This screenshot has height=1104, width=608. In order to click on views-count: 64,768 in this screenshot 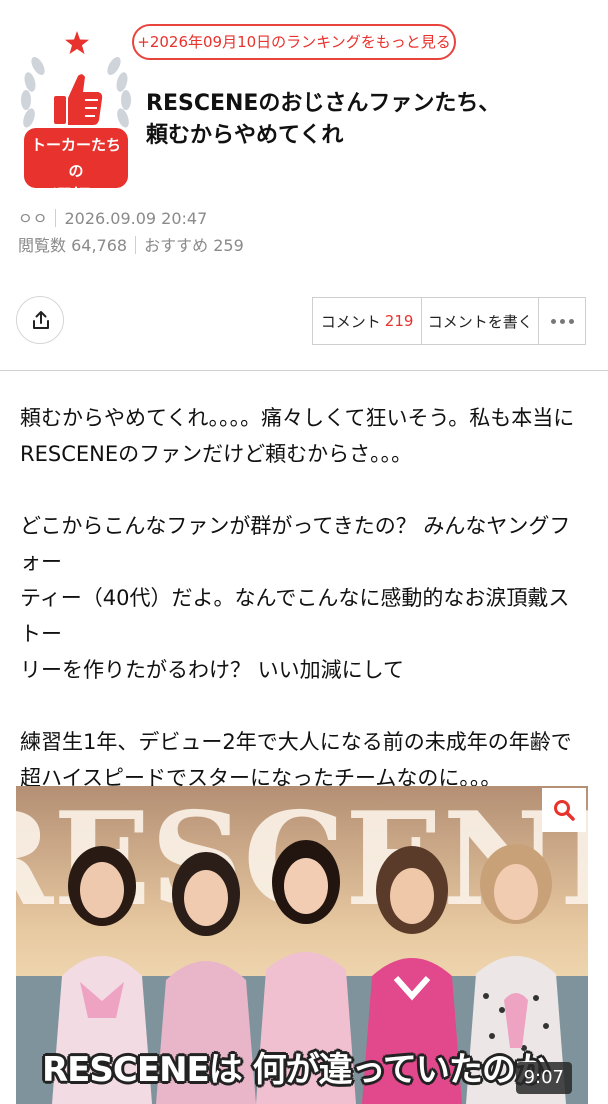, I will do `click(99, 245)`.